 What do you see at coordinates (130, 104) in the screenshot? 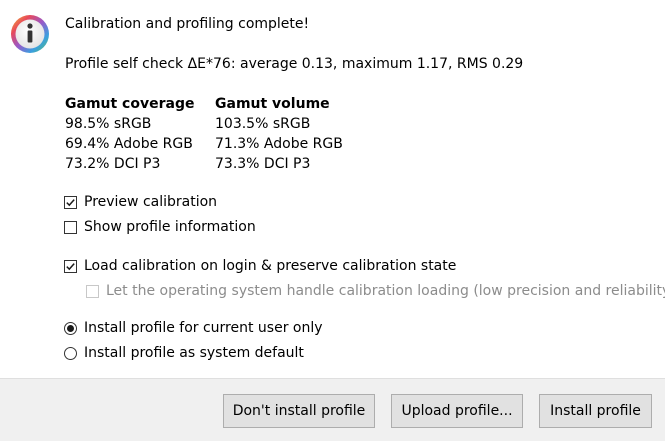
I see `gamut-coverage-header: Gamut coverage` at bounding box center [130, 104].